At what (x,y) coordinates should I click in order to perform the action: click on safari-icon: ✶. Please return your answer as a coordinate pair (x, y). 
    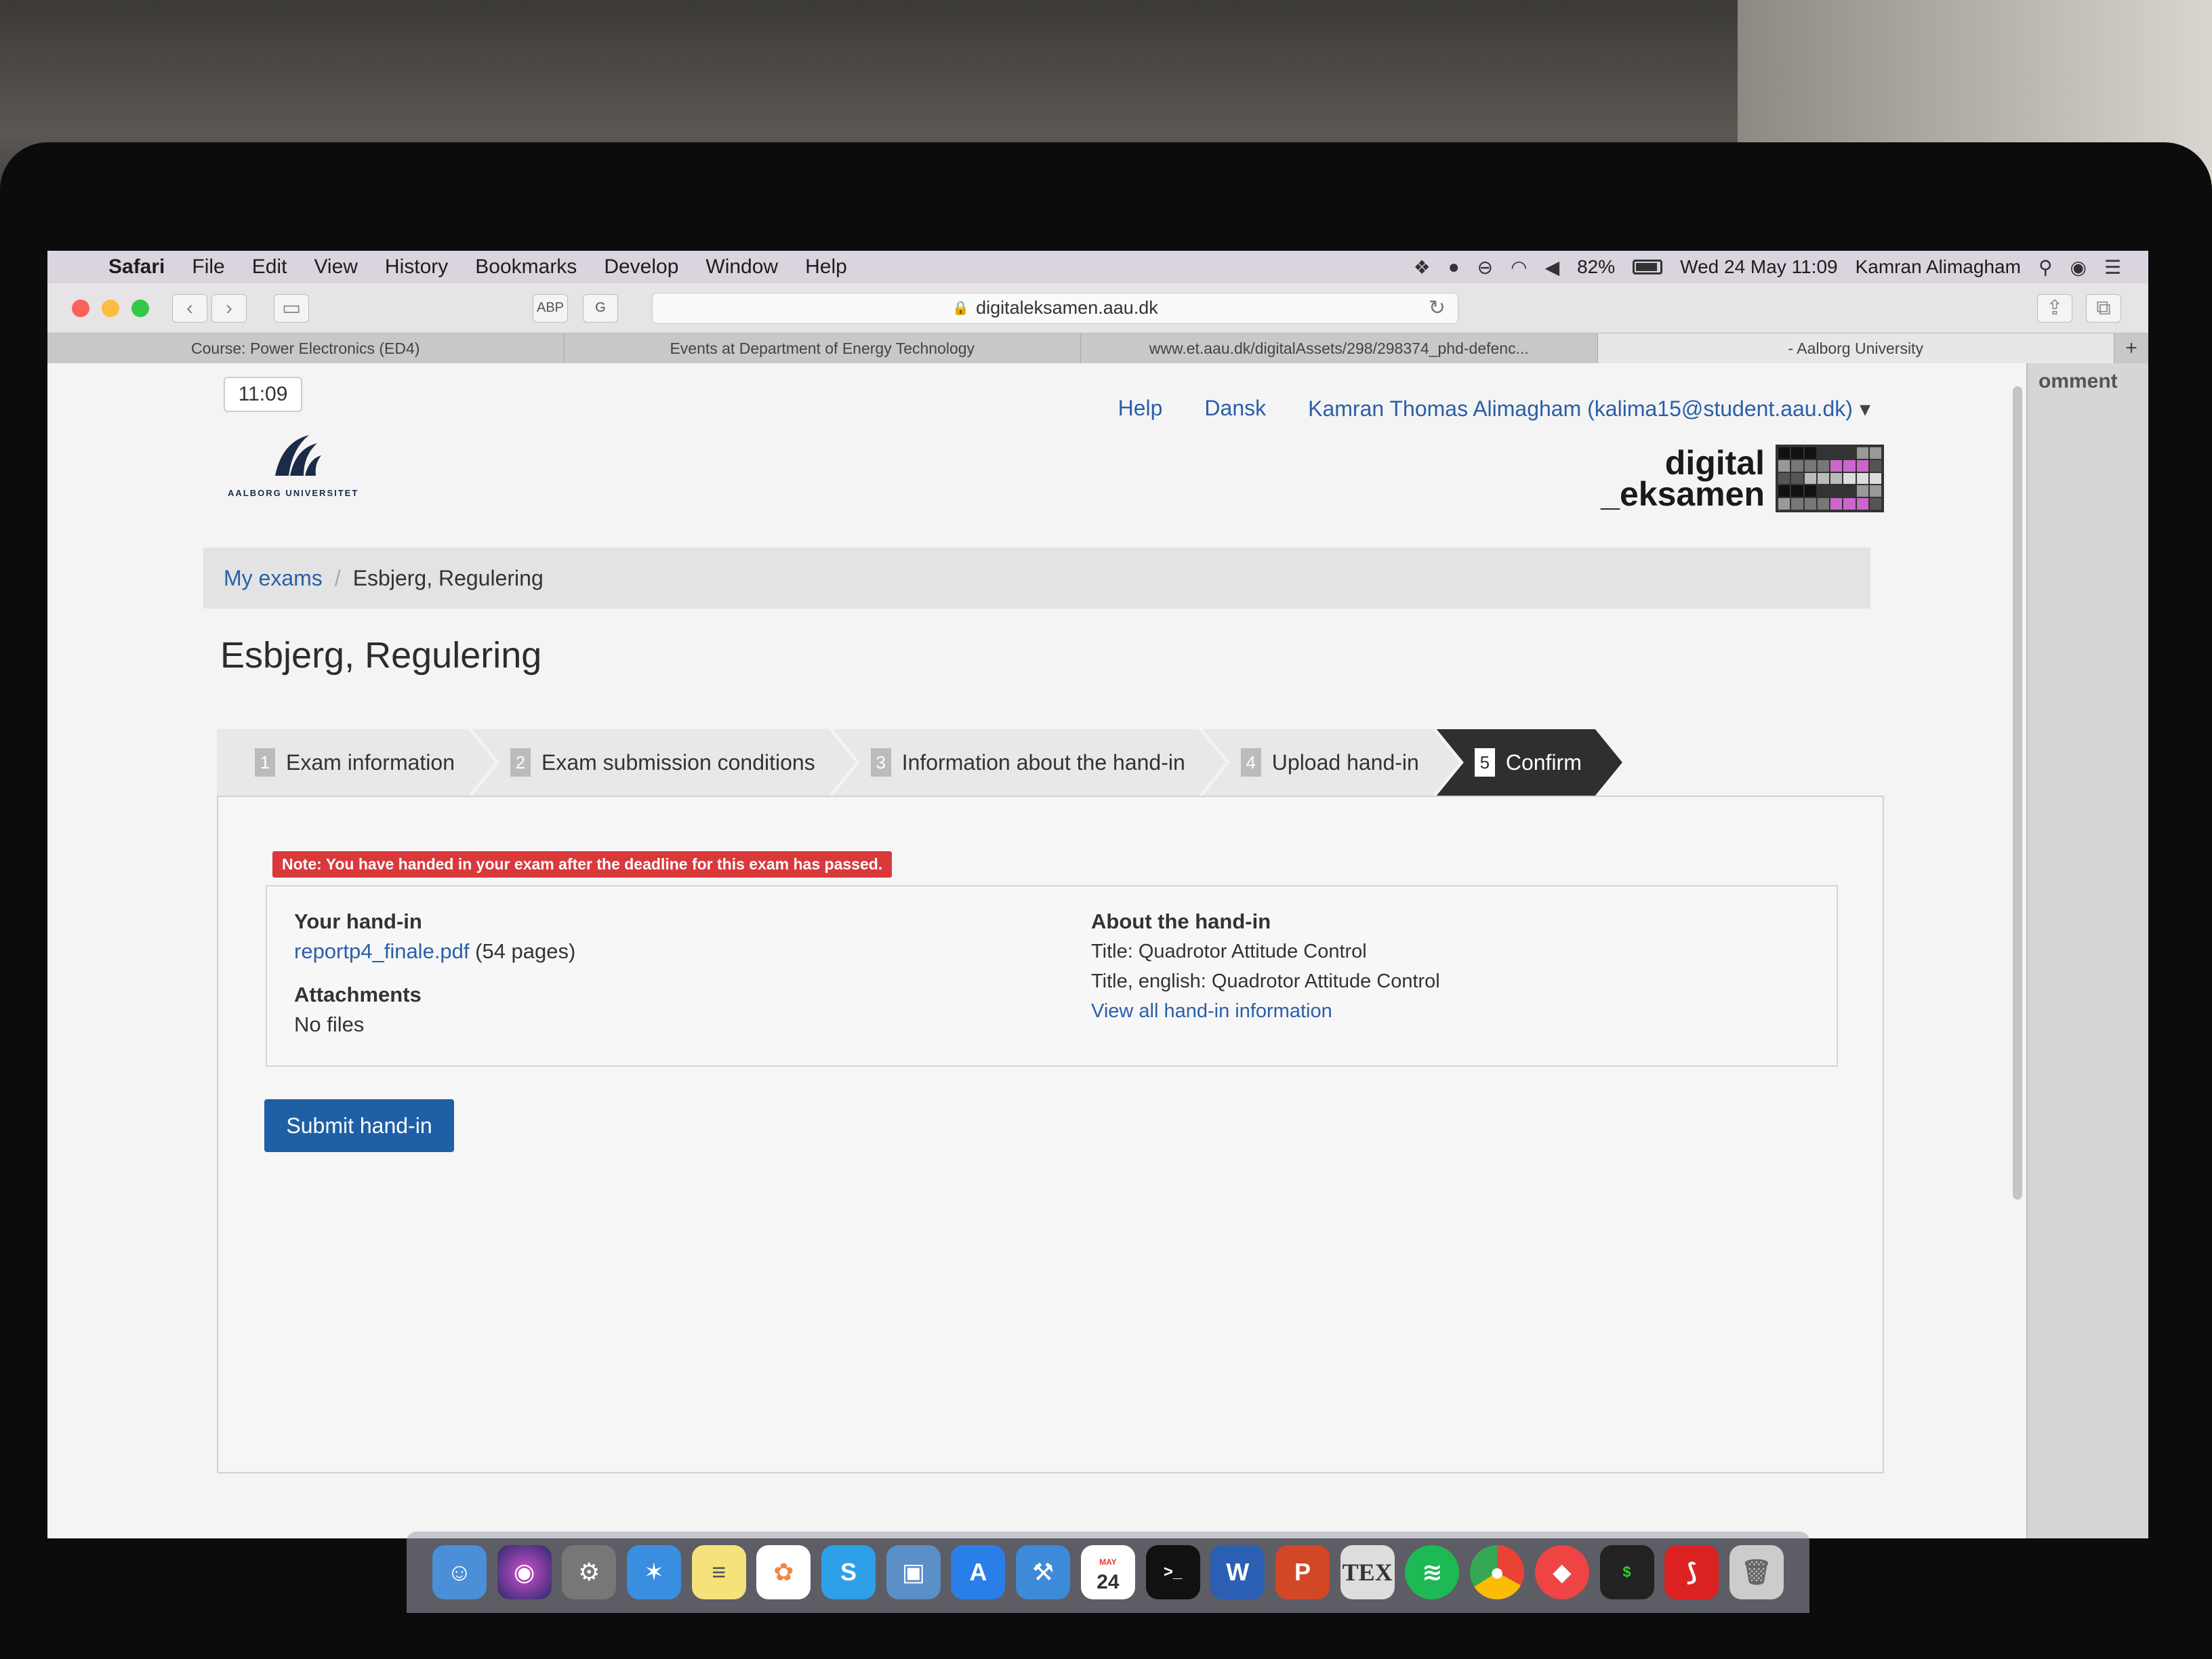
    Looking at the image, I should click on (653, 1572).